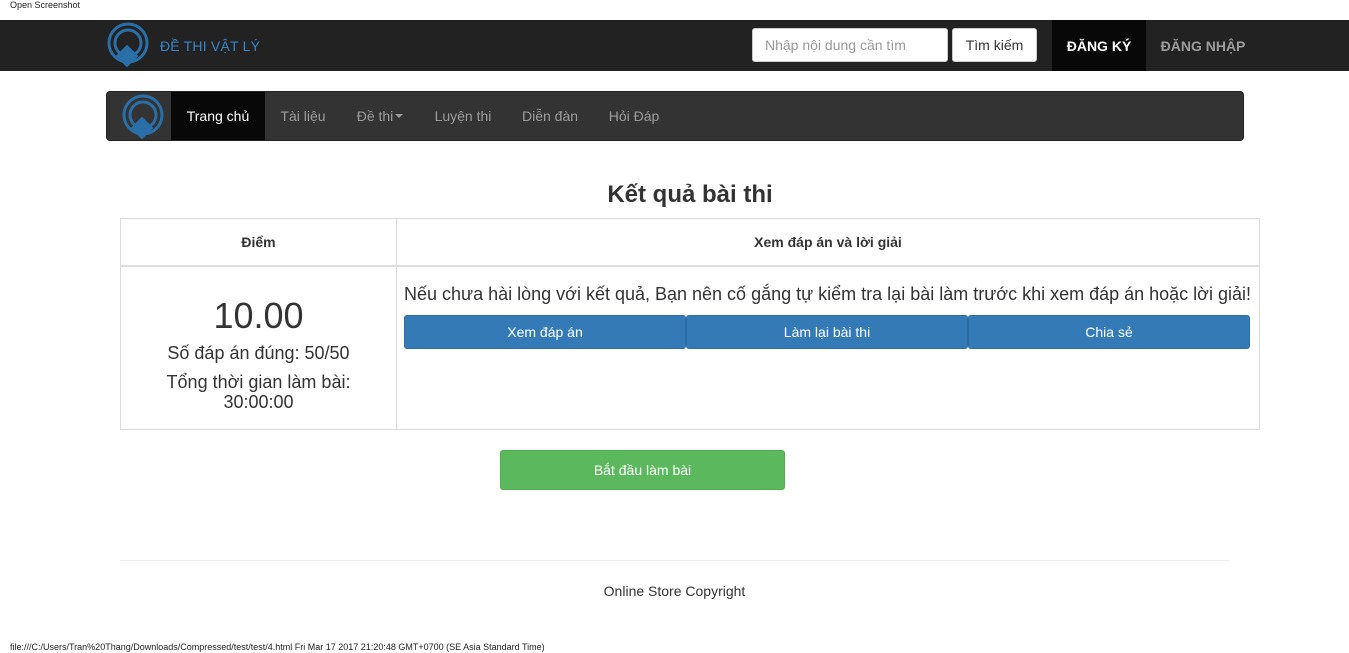 This screenshot has height=653, width=1349. What do you see at coordinates (827, 332) in the screenshot?
I see `retake-exam-button: Làm lại bài thi` at bounding box center [827, 332].